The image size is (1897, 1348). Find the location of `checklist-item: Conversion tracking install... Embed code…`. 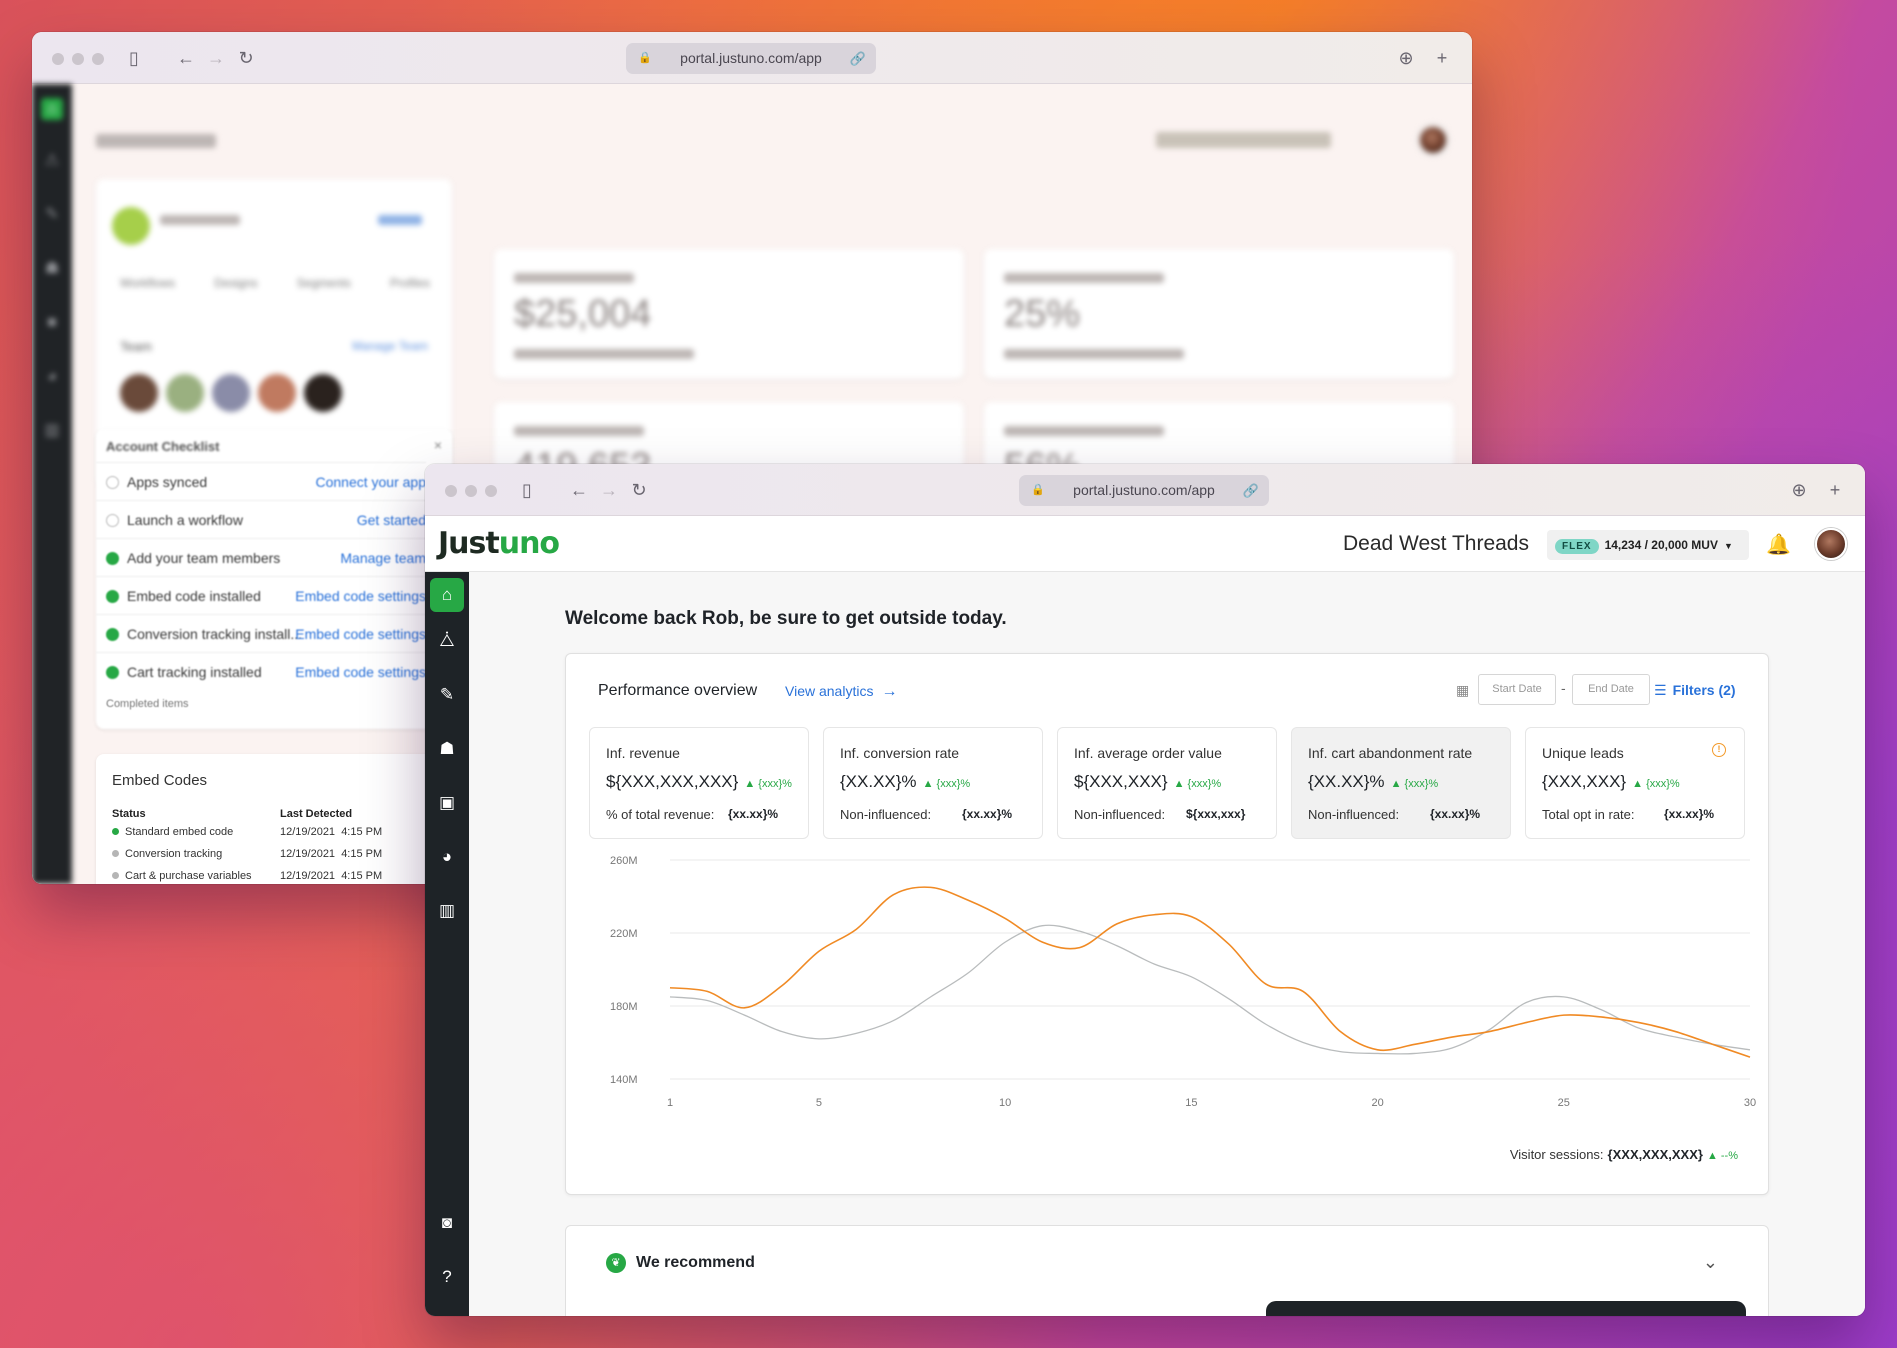

checklist-item: Conversion tracking install... Embed code… is located at coordinates (261, 633).